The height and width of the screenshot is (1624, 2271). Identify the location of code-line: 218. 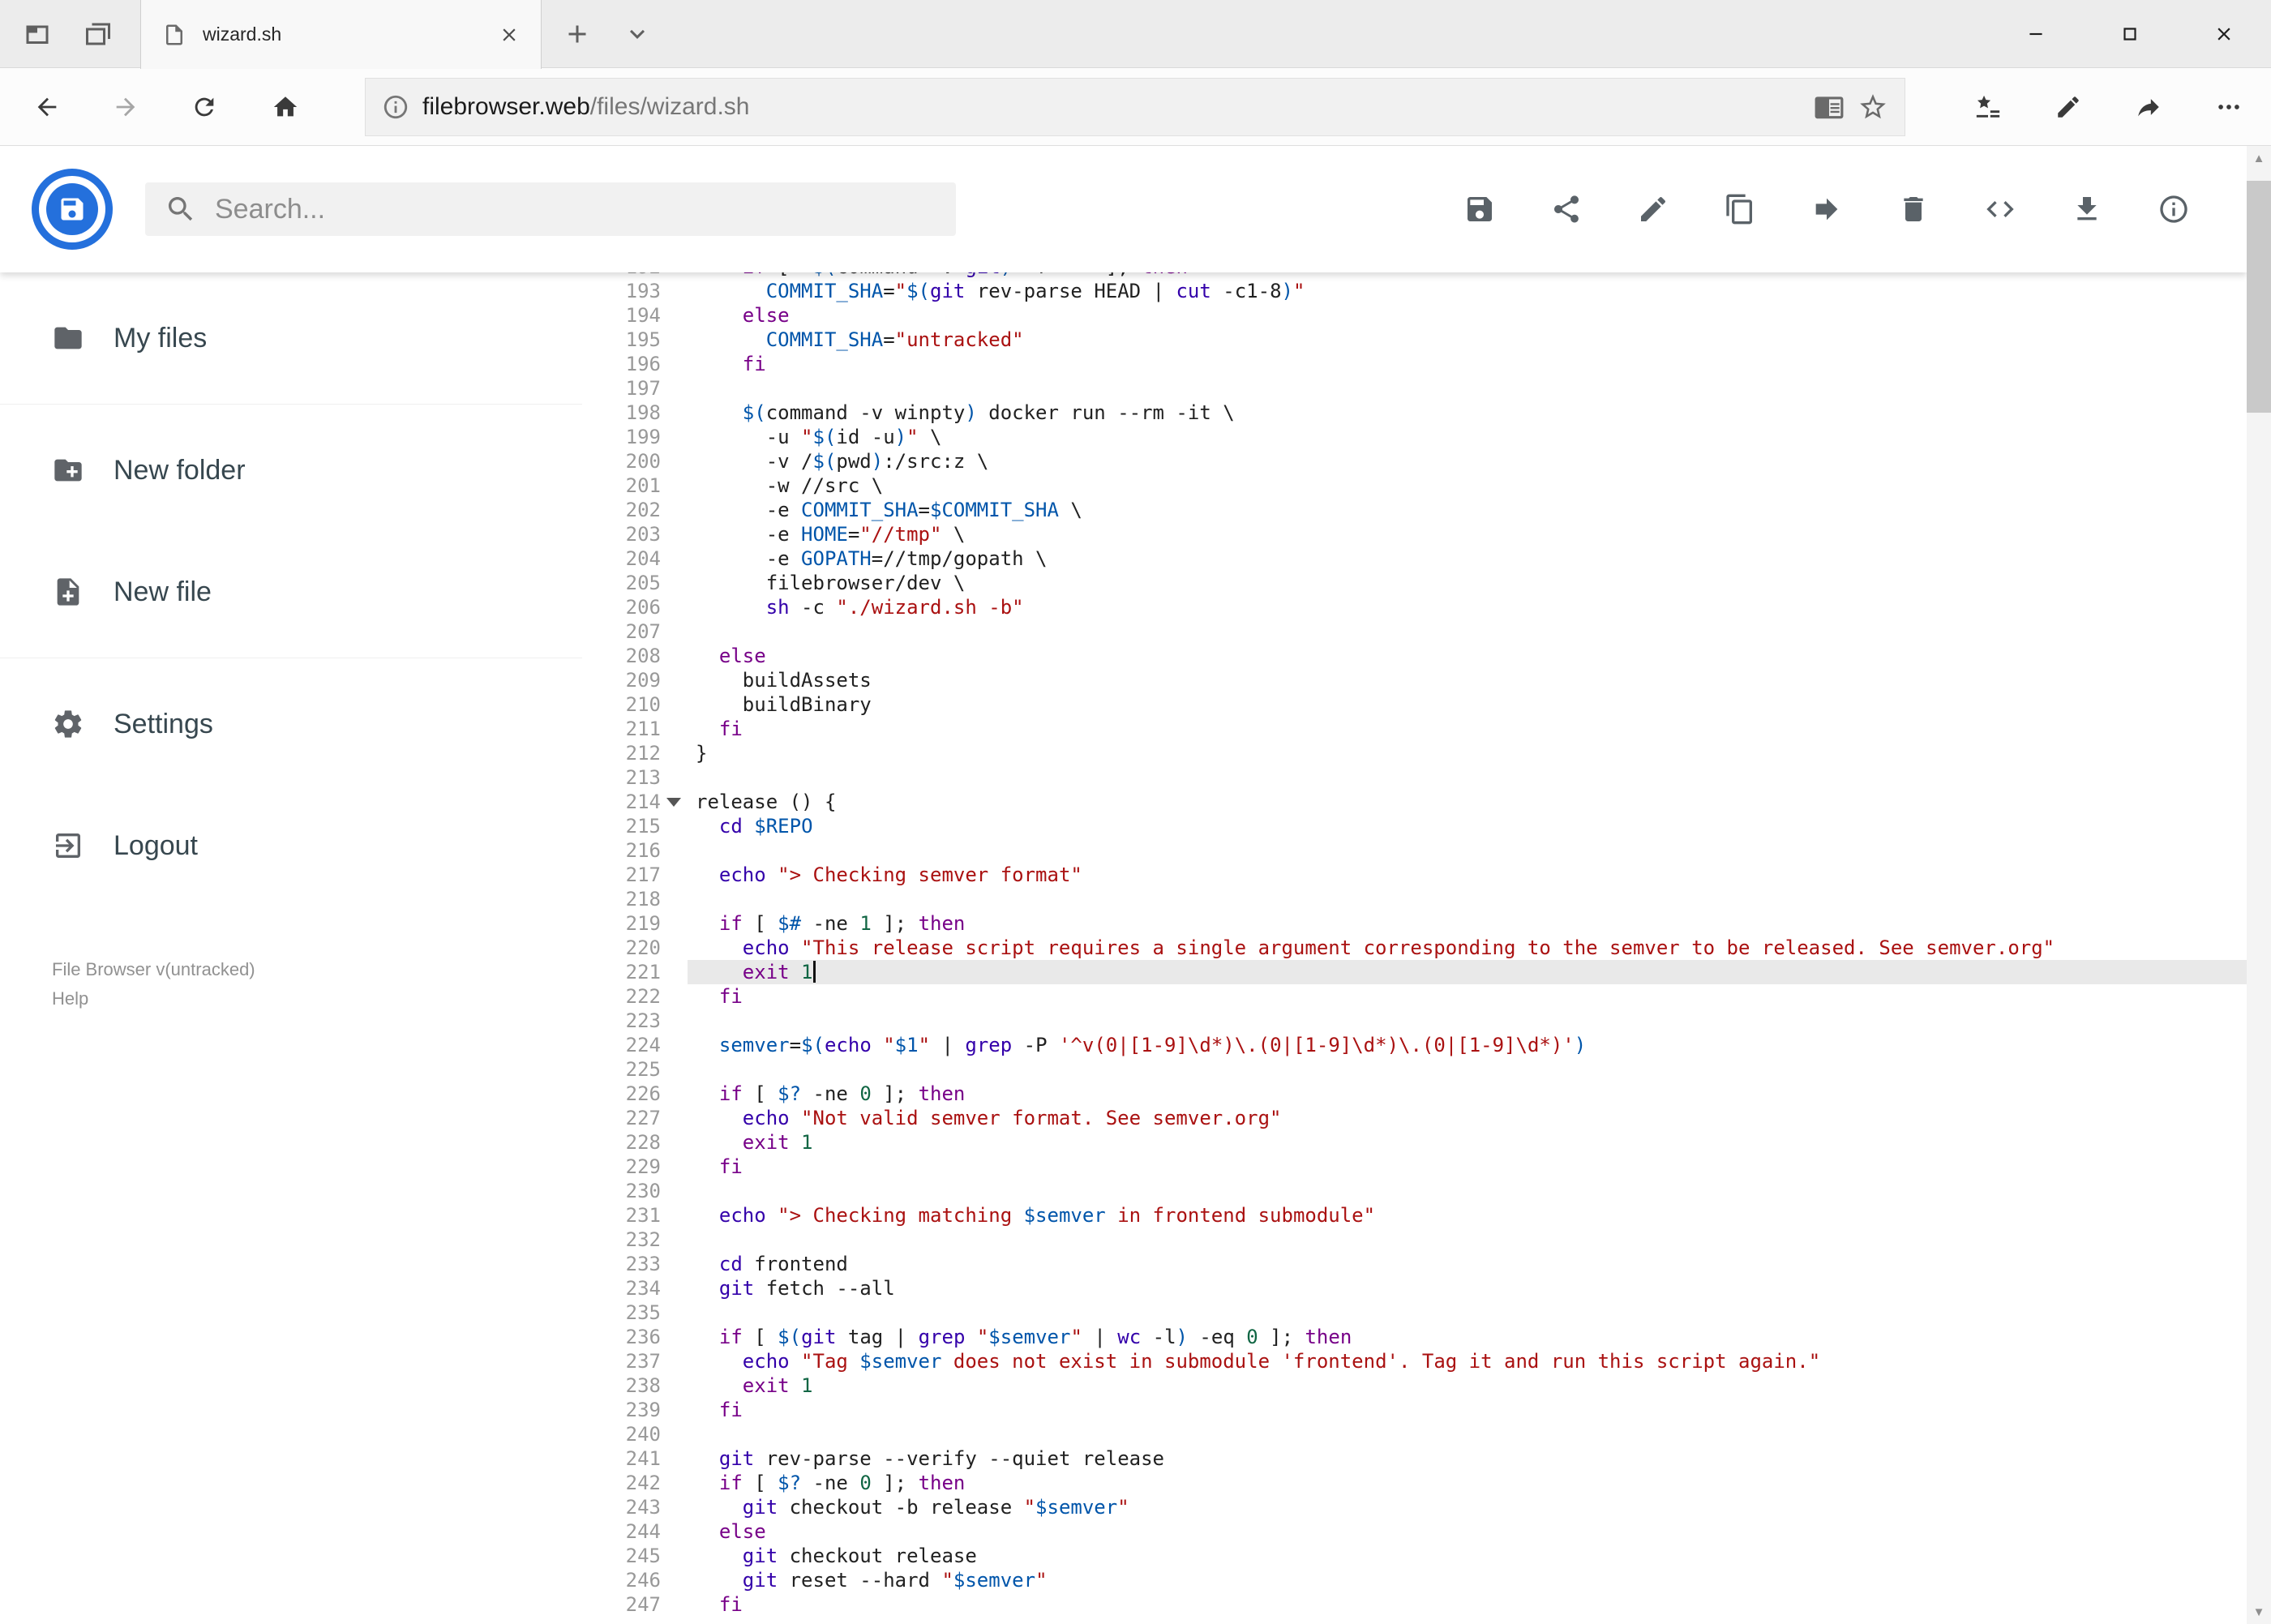
(1415, 899).